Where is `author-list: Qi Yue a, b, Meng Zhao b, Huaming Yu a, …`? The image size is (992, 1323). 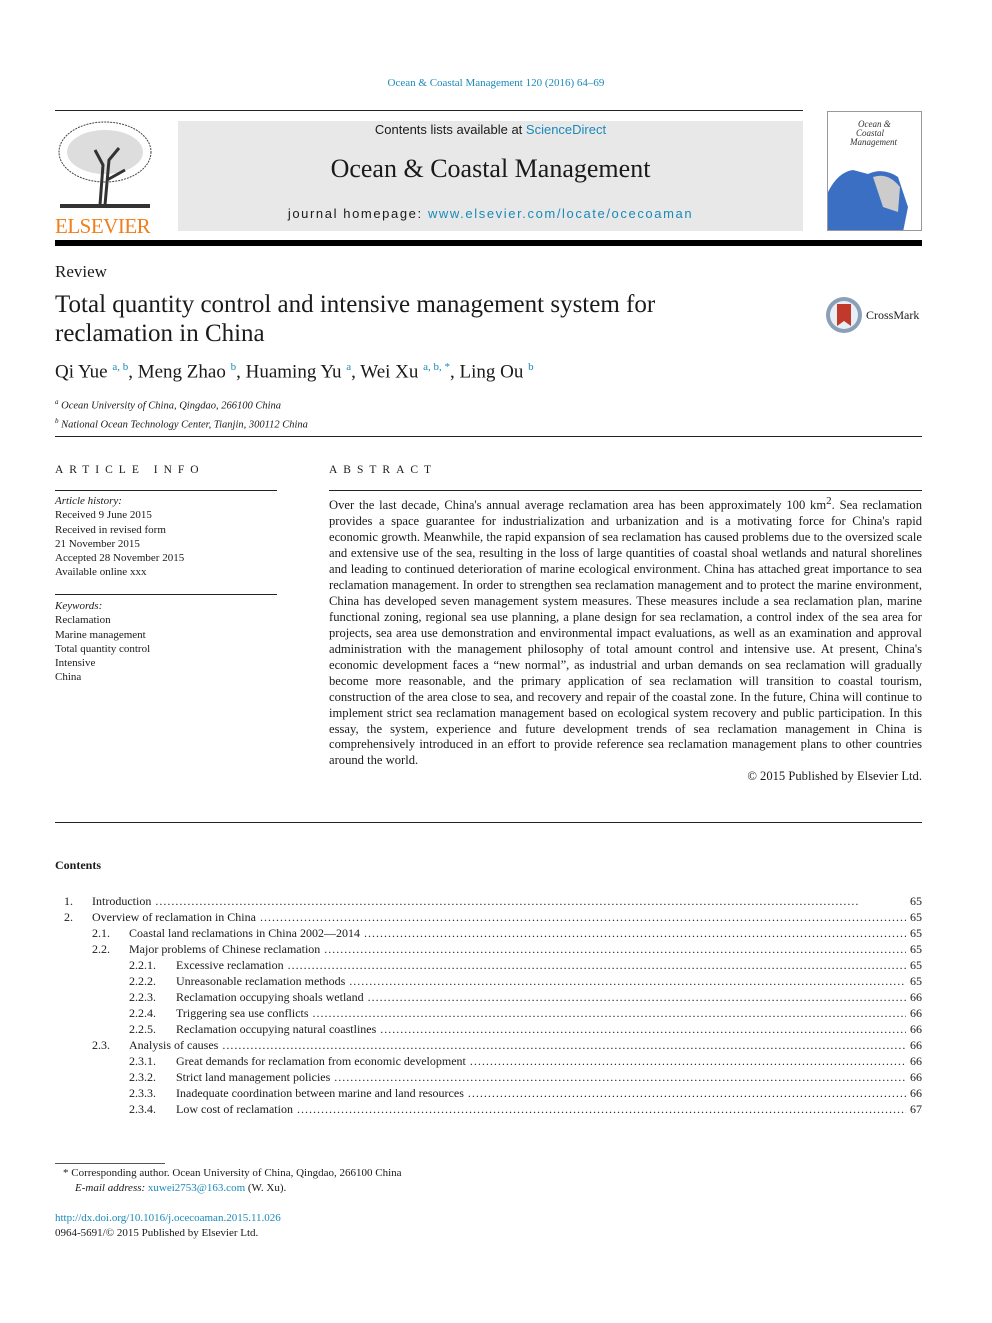
author-list: Qi Yue a, b, Meng Zhao b, Huaming Yu a, … is located at coordinates (294, 372).